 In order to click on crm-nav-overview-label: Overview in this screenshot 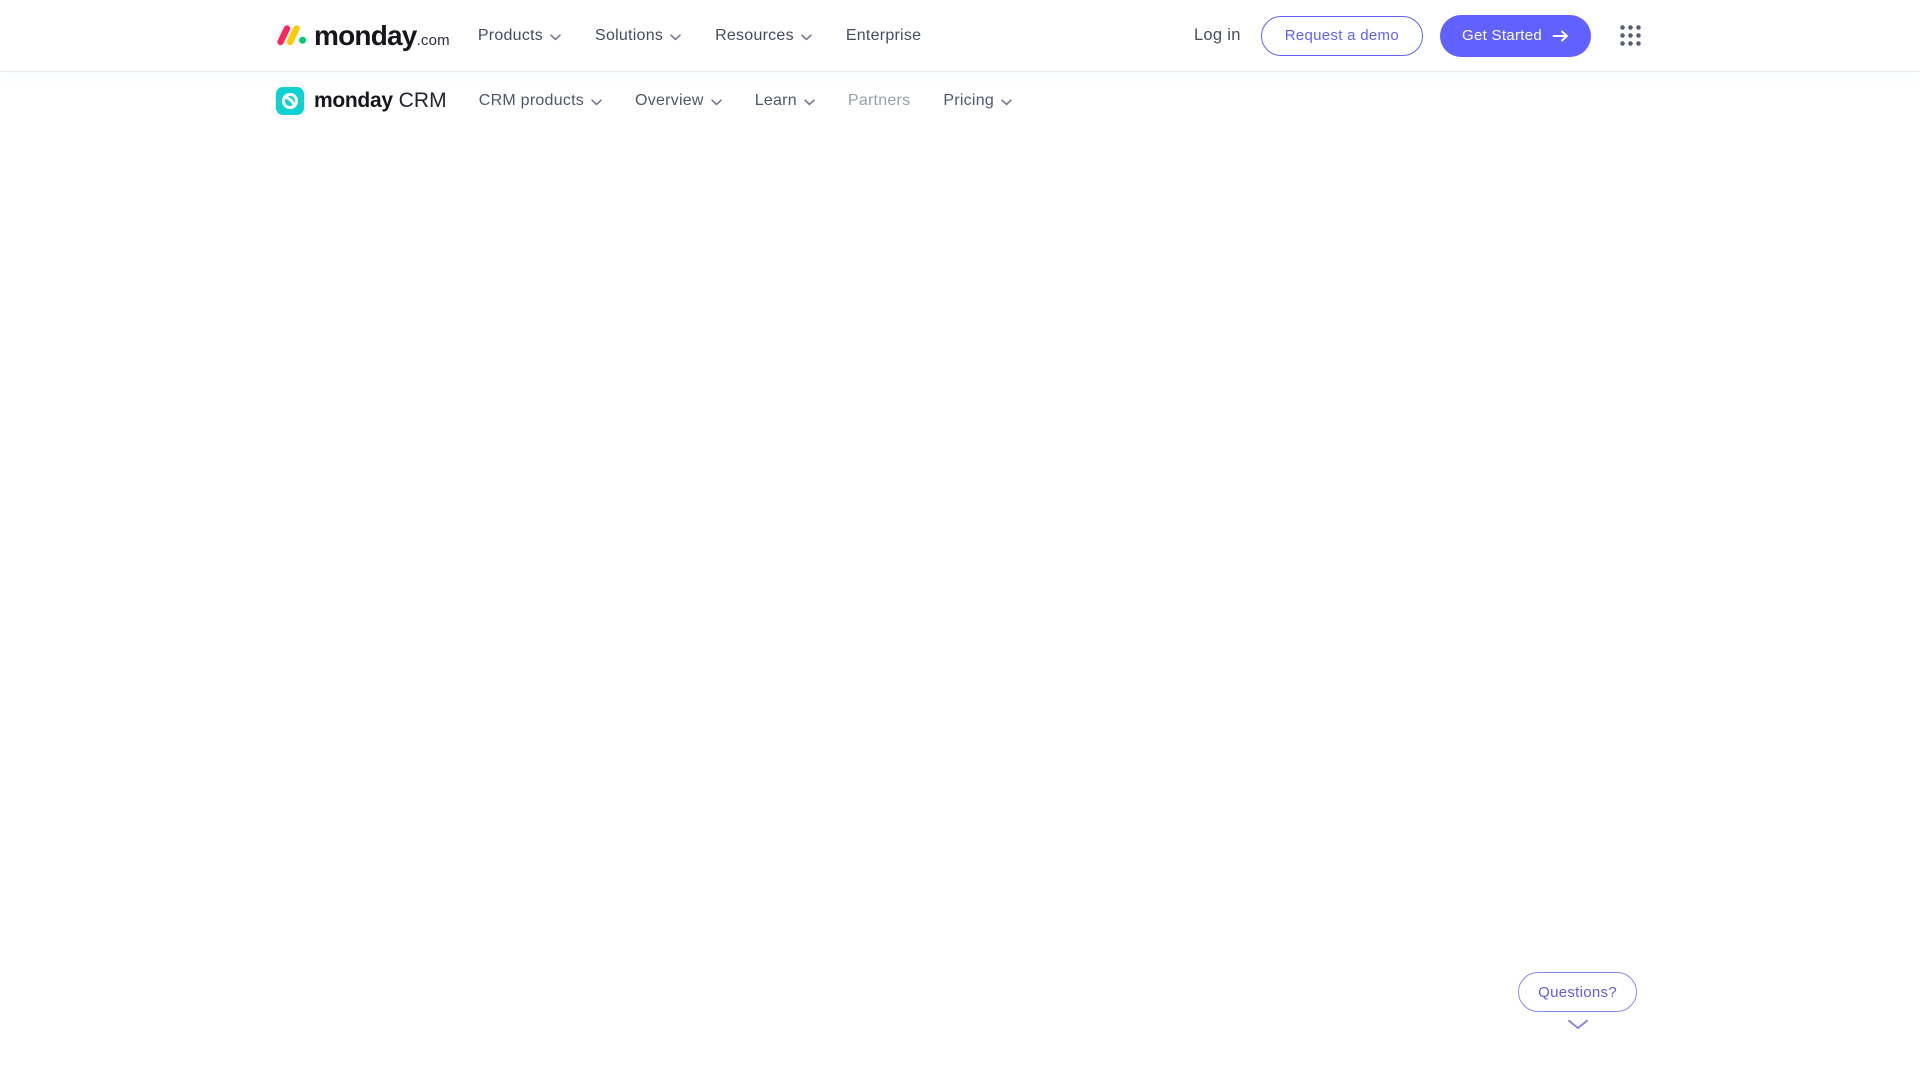, I will do `click(669, 100)`.